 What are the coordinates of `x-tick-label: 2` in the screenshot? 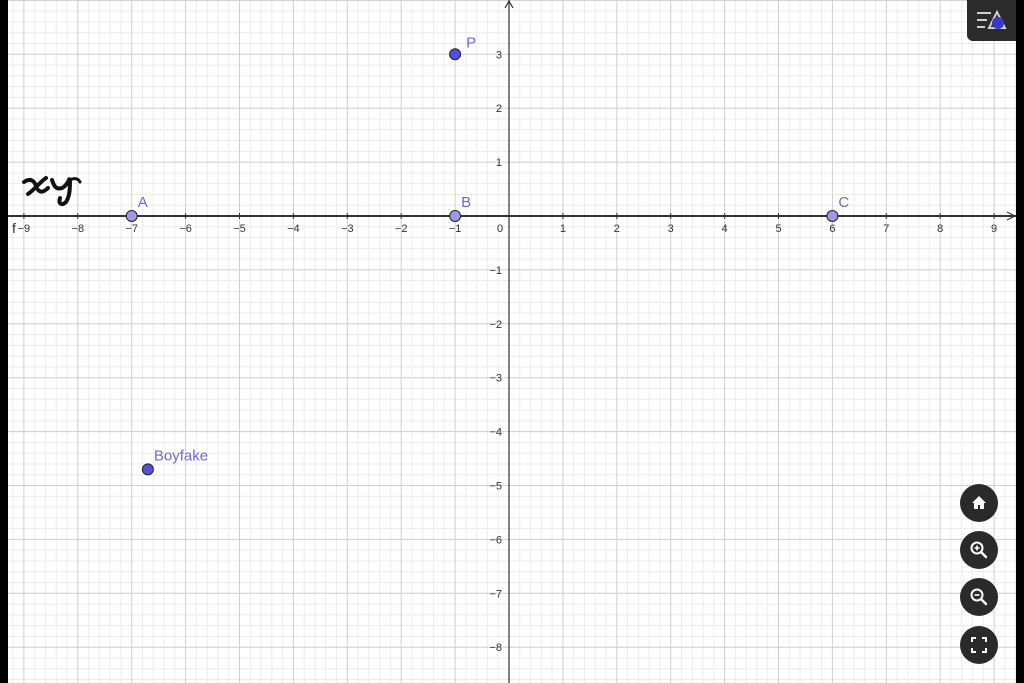 It's located at (617, 229).